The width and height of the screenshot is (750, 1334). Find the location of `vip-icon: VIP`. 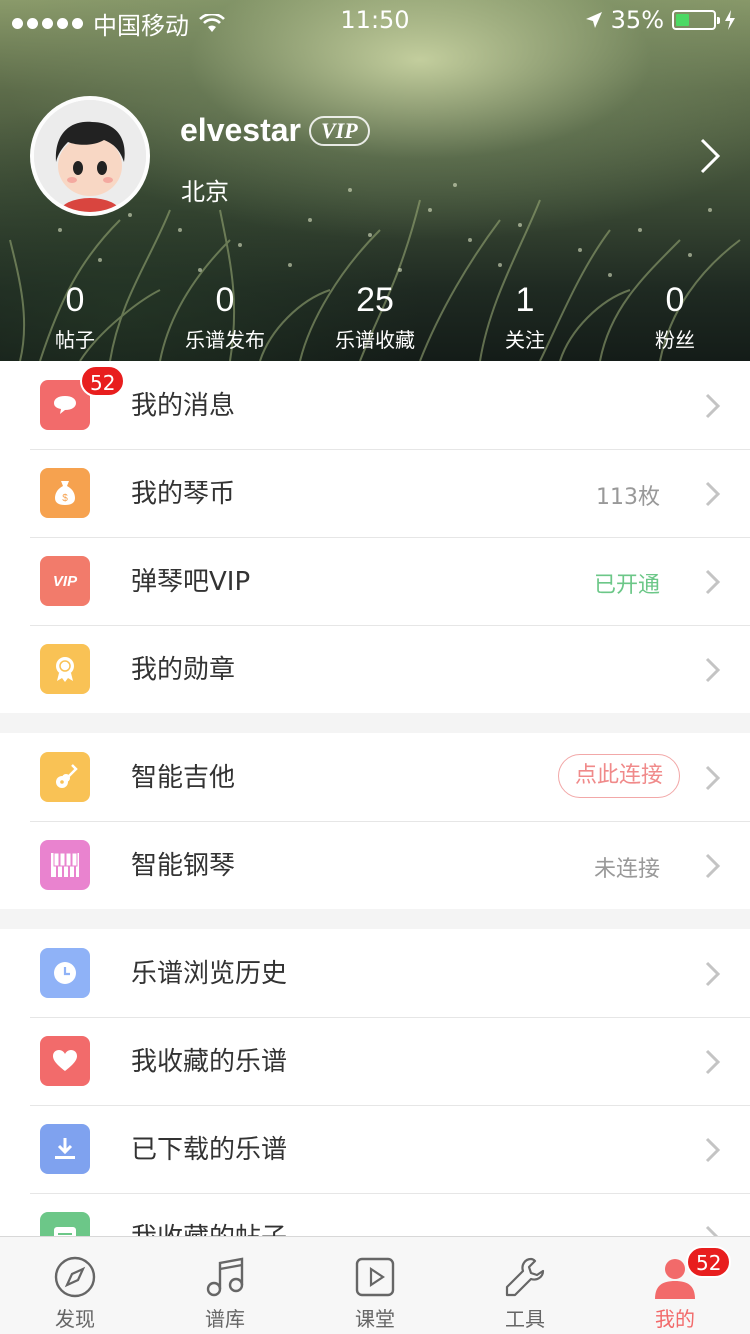

vip-icon: VIP is located at coordinates (65, 581).